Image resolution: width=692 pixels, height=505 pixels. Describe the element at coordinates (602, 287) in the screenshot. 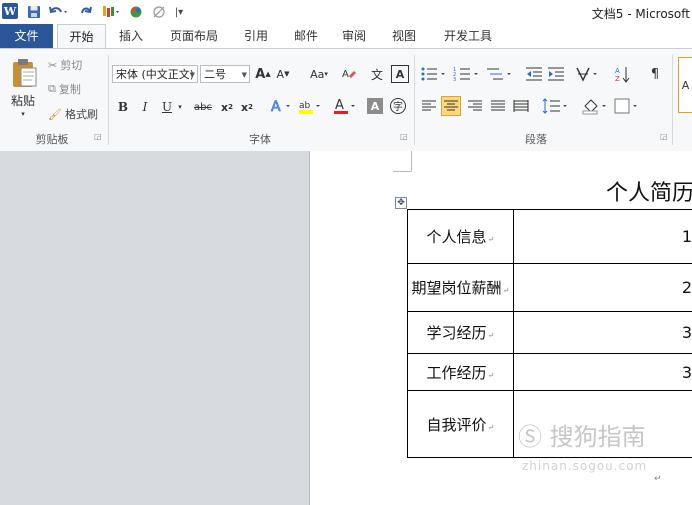

I see `table-cell-value: 2` at that location.